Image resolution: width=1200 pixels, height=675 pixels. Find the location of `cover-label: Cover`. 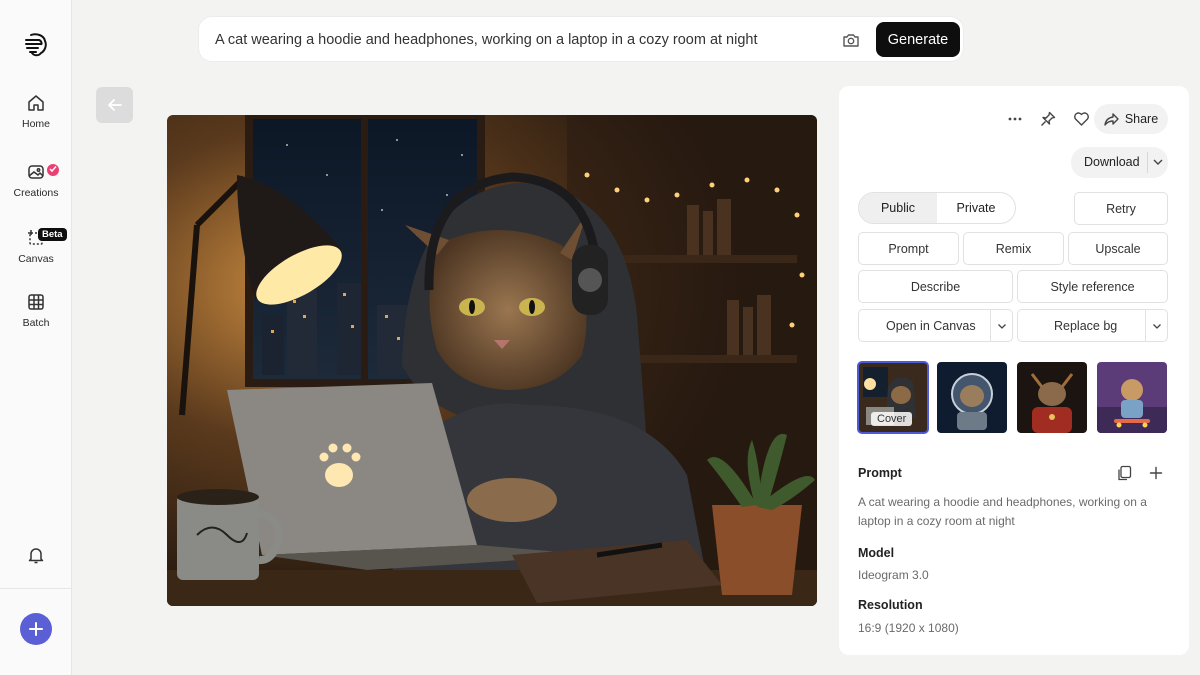

cover-label: Cover is located at coordinates (892, 419).